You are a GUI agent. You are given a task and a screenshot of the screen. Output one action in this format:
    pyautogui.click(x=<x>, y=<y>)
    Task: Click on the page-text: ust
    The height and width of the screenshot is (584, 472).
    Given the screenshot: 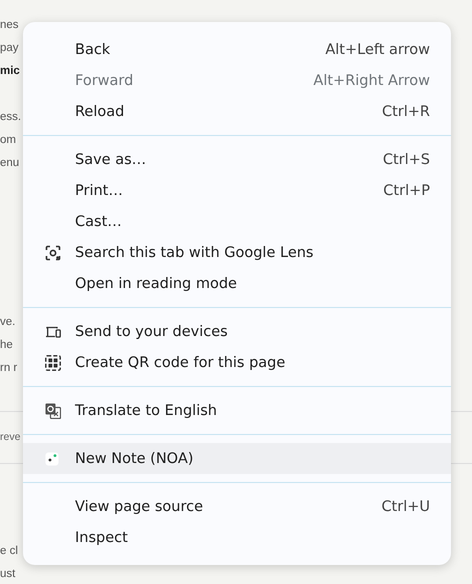 What is the action you would take?
    pyautogui.click(x=8, y=574)
    